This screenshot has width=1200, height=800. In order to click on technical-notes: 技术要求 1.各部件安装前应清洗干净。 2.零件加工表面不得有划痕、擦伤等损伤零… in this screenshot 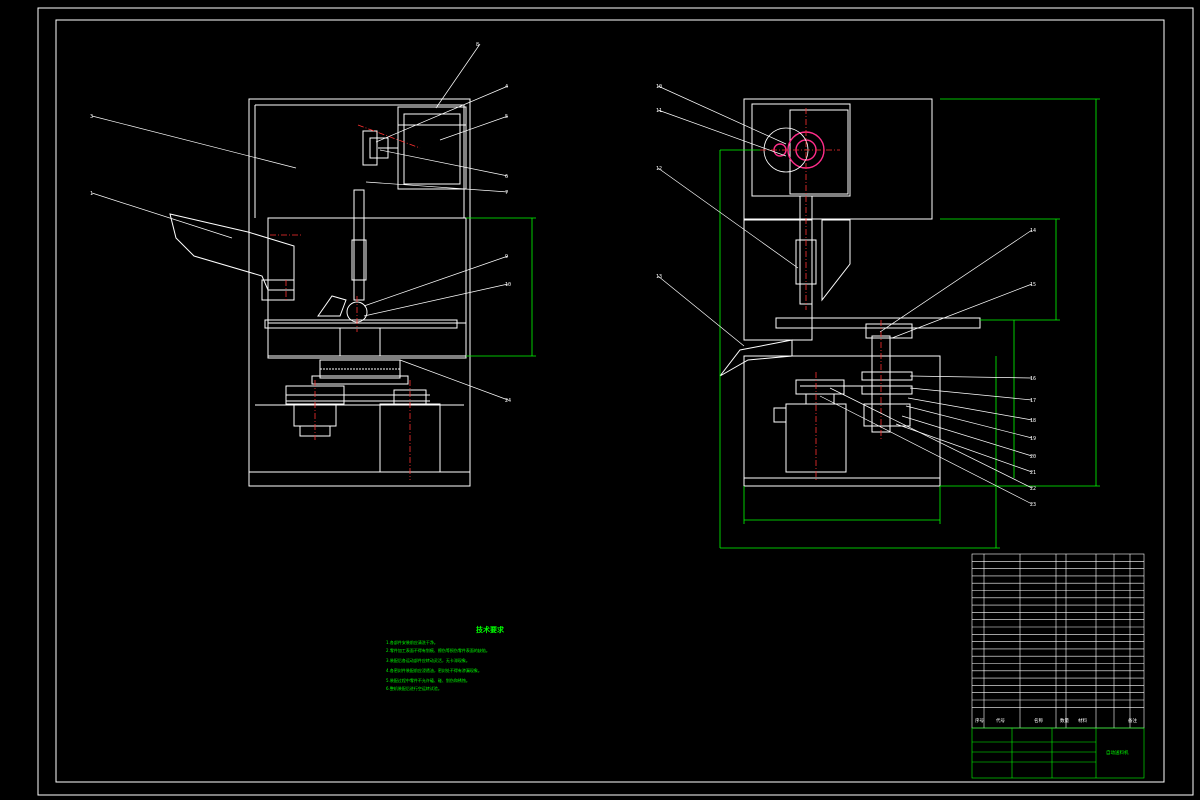, I will do `click(445, 658)`.